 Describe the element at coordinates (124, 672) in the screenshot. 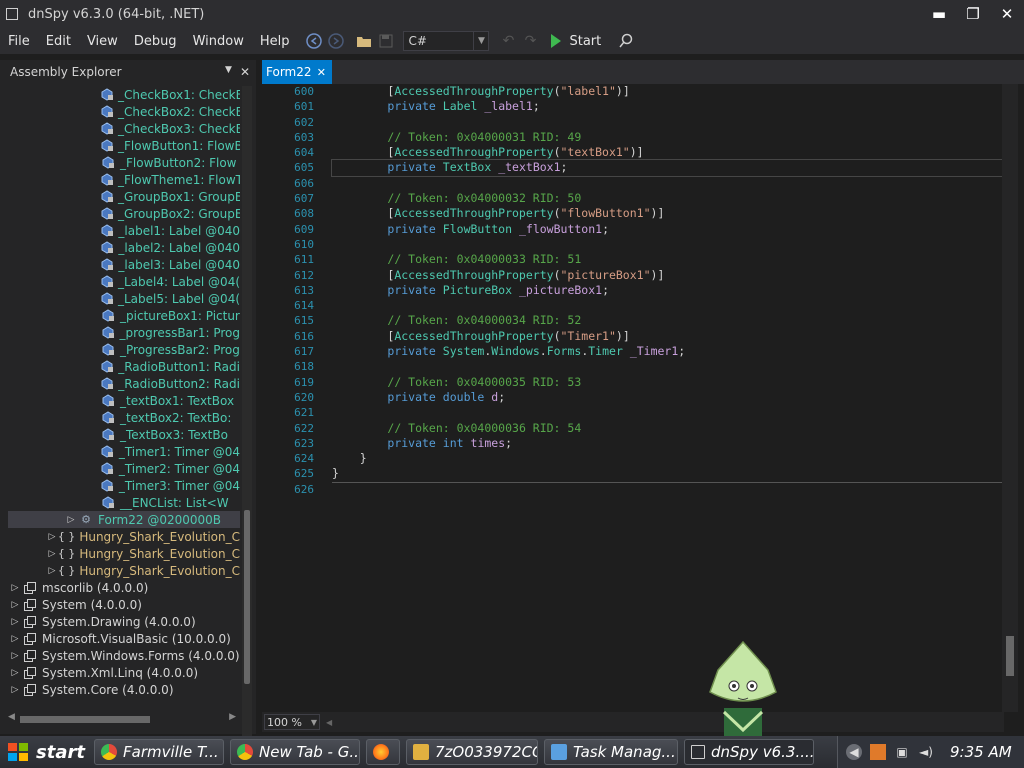

I see `tree-item-assembly: ▷ System.Xml.Linq (4.0.0.0)` at that location.